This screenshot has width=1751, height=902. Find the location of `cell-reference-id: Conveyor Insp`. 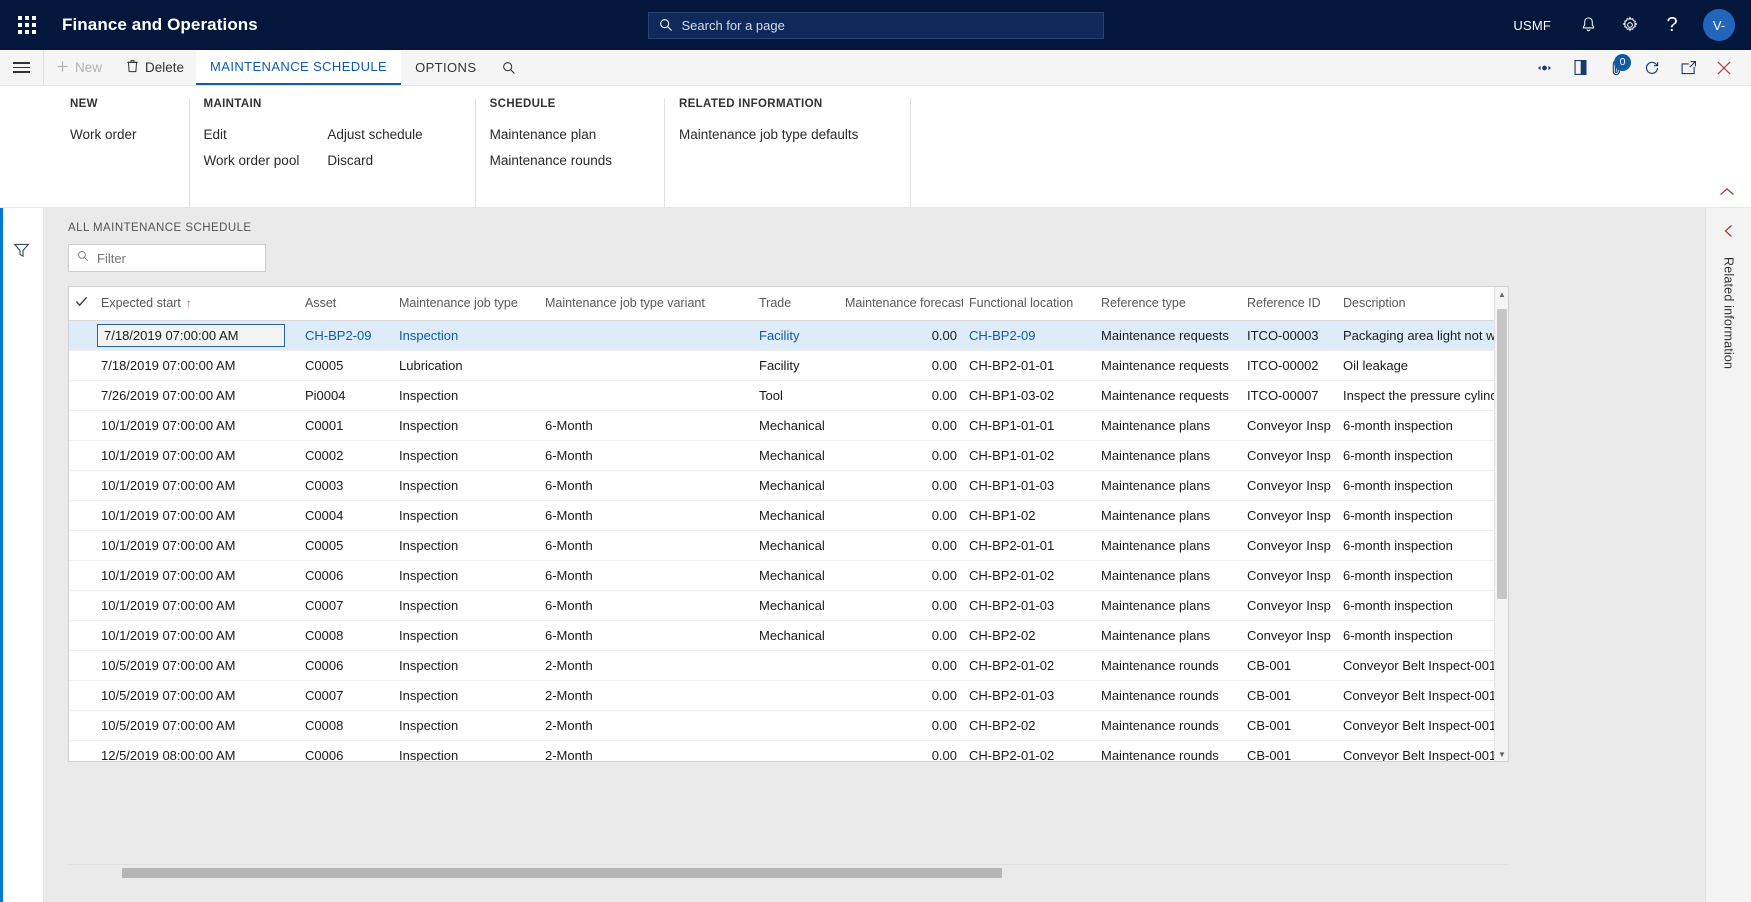

cell-reference-id: Conveyor Insp is located at coordinates (1289, 455).